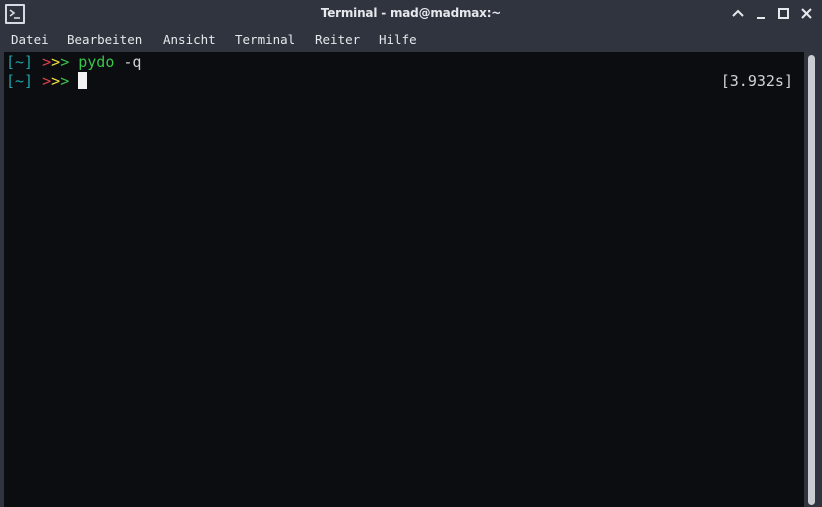 This screenshot has height=507, width=822. What do you see at coordinates (30, 40) in the screenshot?
I see `menu-datei: Datei` at bounding box center [30, 40].